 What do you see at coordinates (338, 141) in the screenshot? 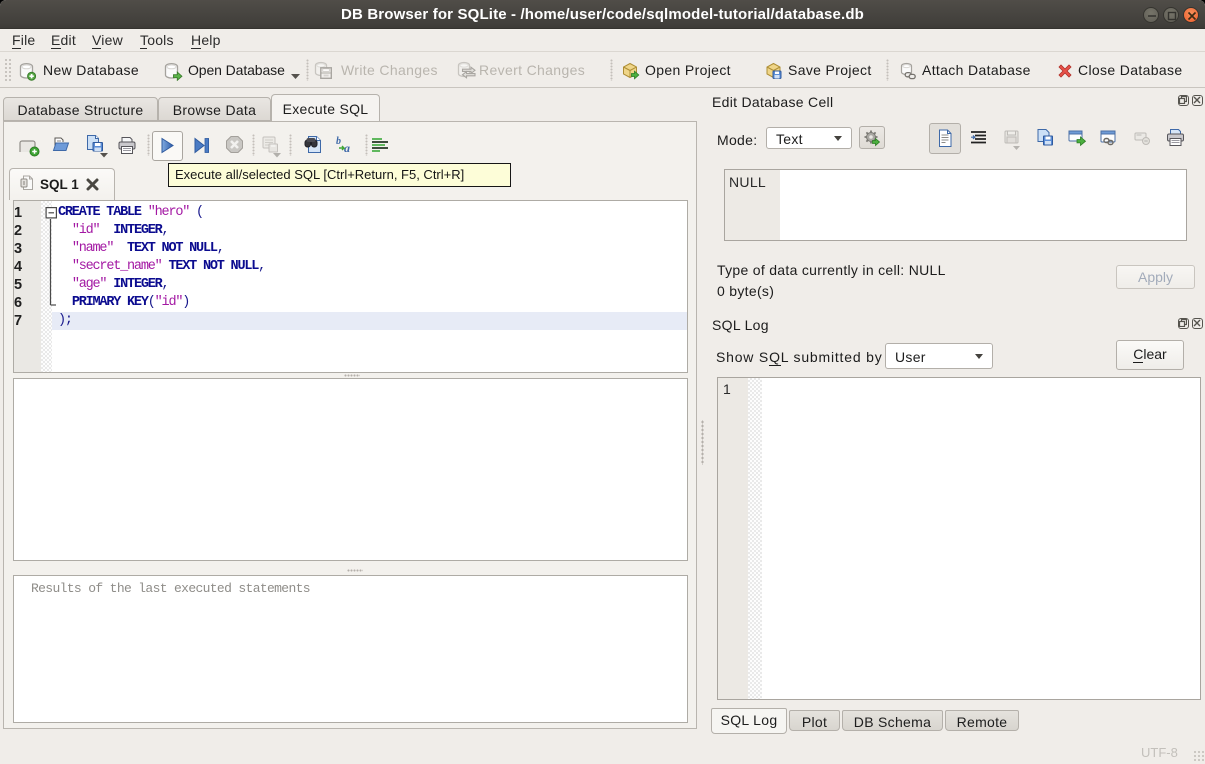
I see `svg-text: b` at bounding box center [338, 141].